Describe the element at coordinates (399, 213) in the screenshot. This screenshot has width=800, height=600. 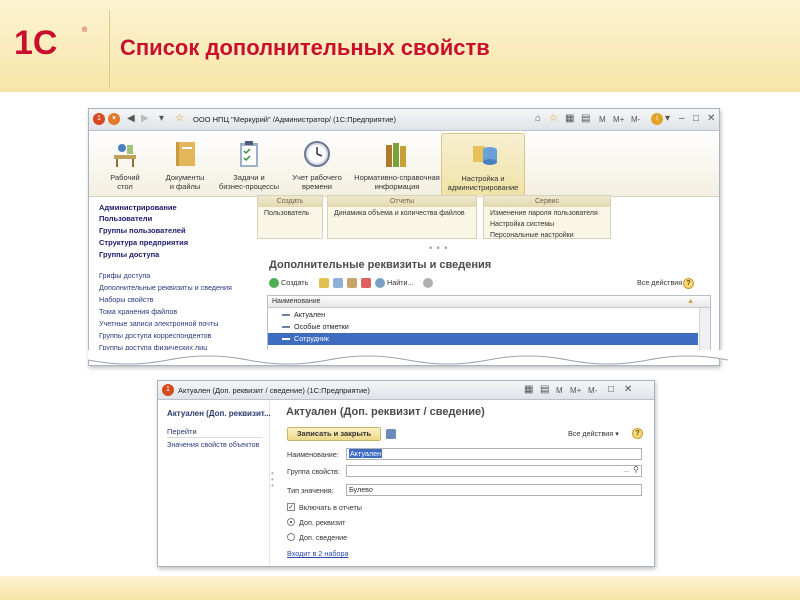
I see `cmd-files-report: Динамика объема и количества файлов` at that location.